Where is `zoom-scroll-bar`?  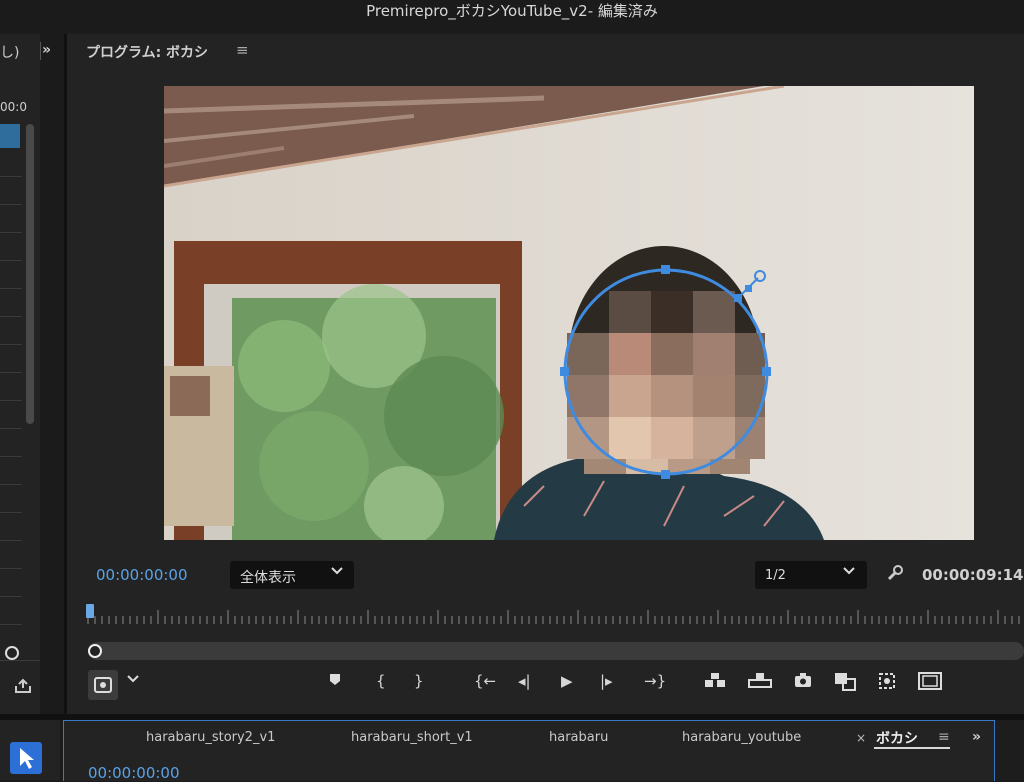 zoom-scroll-bar is located at coordinates (556, 651).